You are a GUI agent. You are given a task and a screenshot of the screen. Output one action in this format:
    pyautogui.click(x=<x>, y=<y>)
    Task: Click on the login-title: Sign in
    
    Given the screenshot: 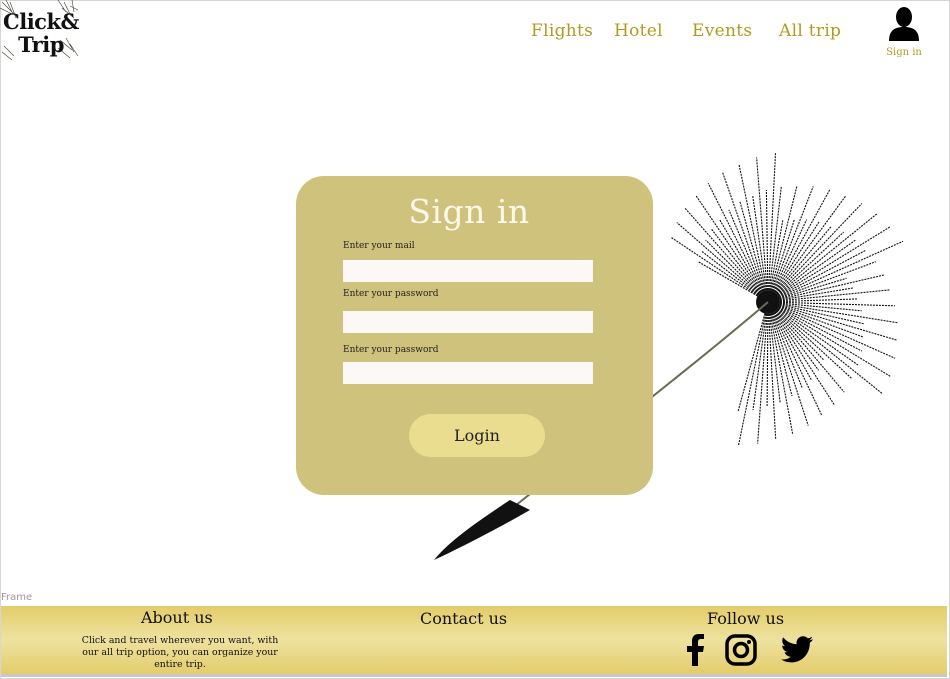 What is the action you would take?
    pyautogui.click(x=469, y=211)
    